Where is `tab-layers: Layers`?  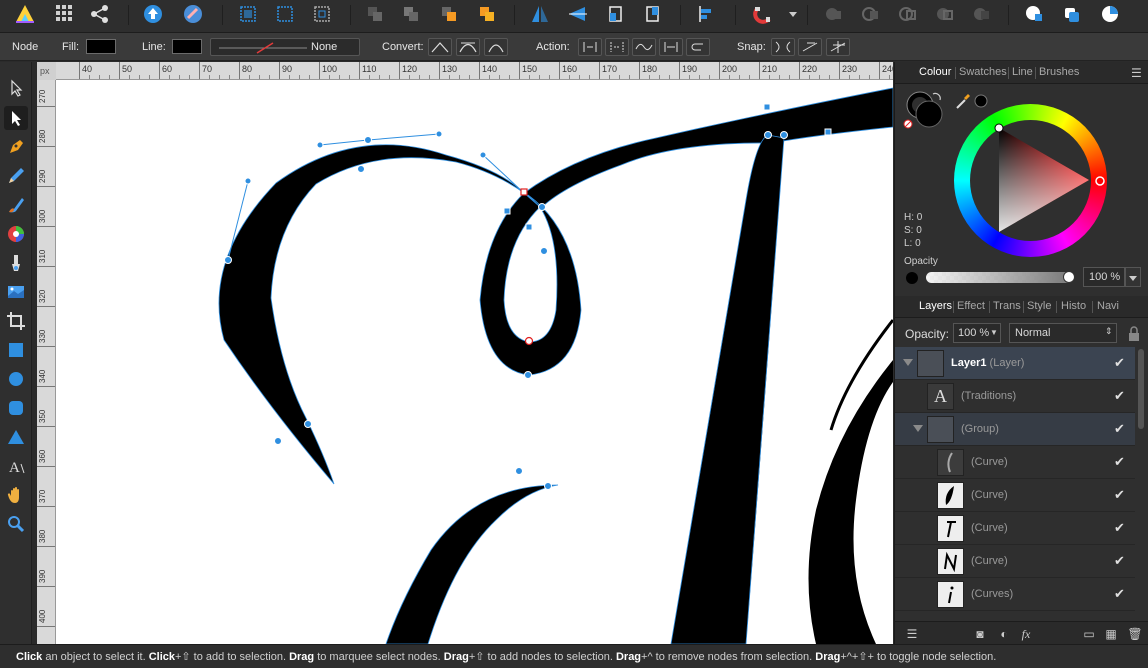 tab-layers: Layers is located at coordinates (935, 306).